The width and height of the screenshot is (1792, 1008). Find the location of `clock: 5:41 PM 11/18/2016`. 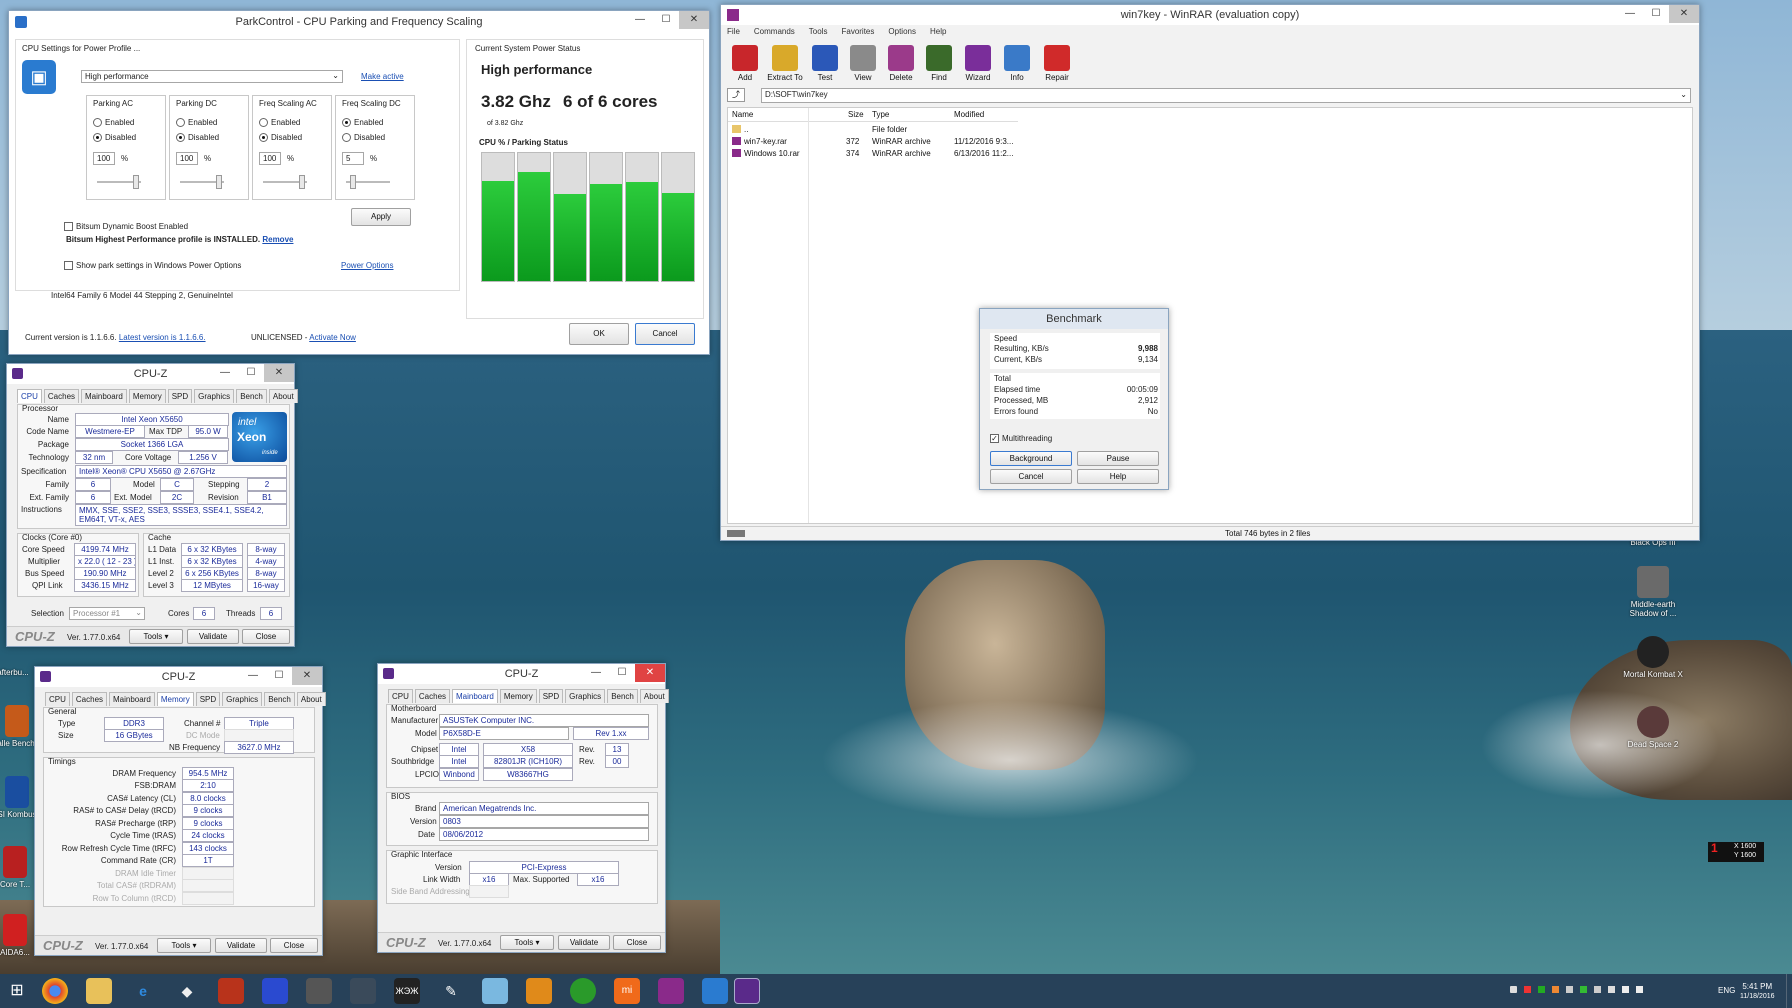

clock: 5:41 PM 11/18/2016 is located at coordinates (1757, 992).